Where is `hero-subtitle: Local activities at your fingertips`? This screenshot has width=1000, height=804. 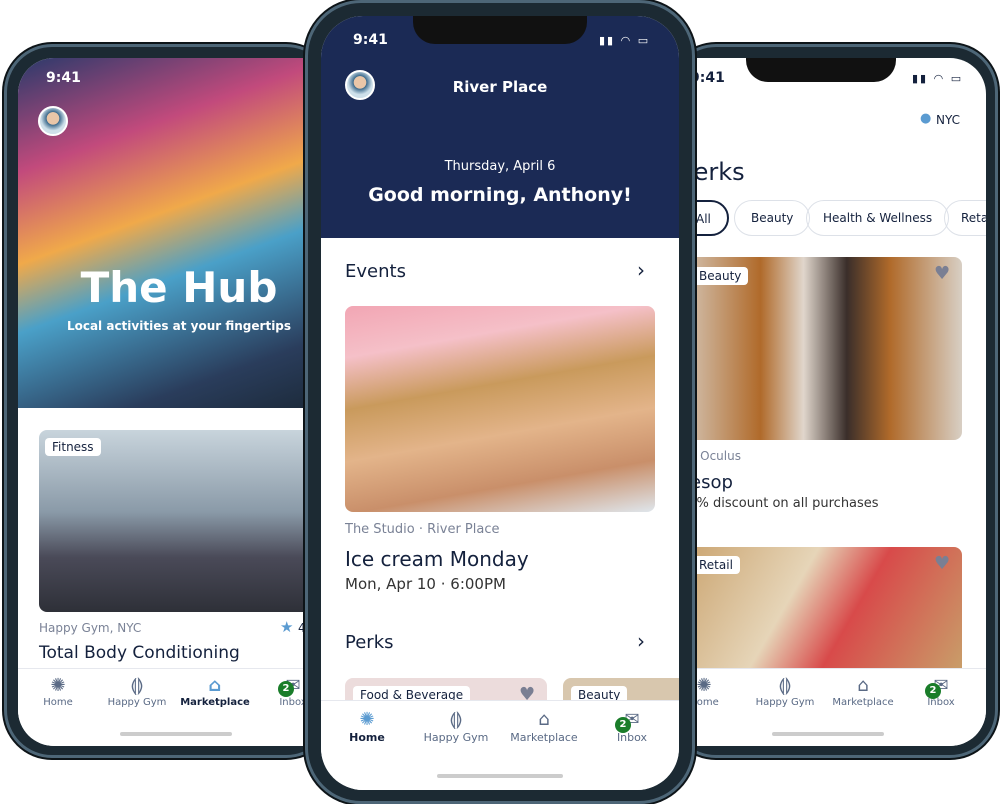
hero-subtitle: Local activities at your fingertips is located at coordinates (179, 326).